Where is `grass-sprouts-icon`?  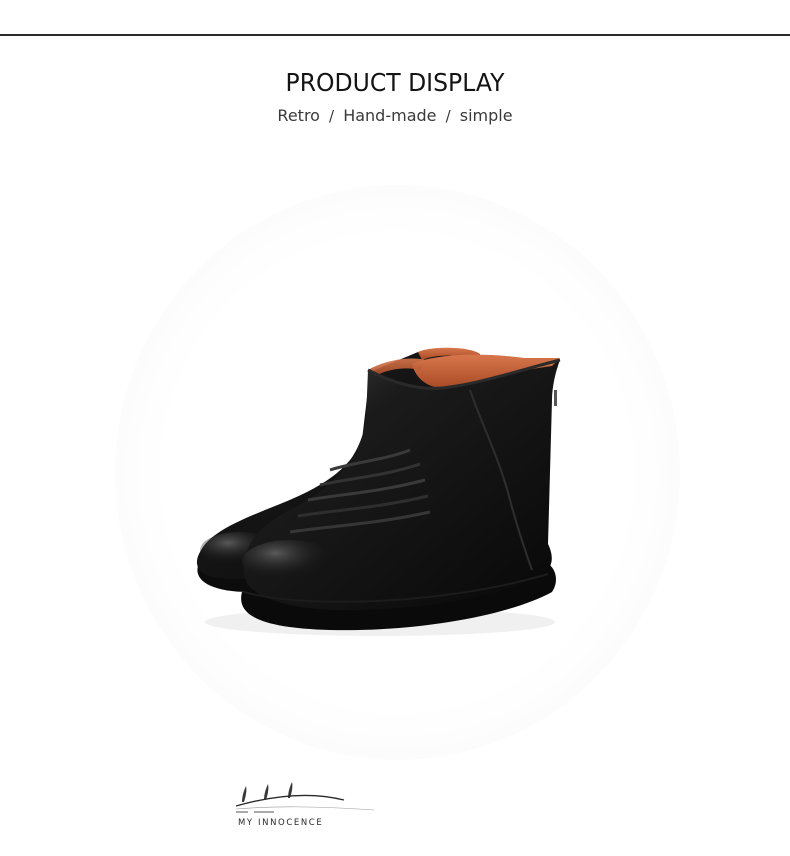
grass-sprouts-icon is located at coordinates (305, 797).